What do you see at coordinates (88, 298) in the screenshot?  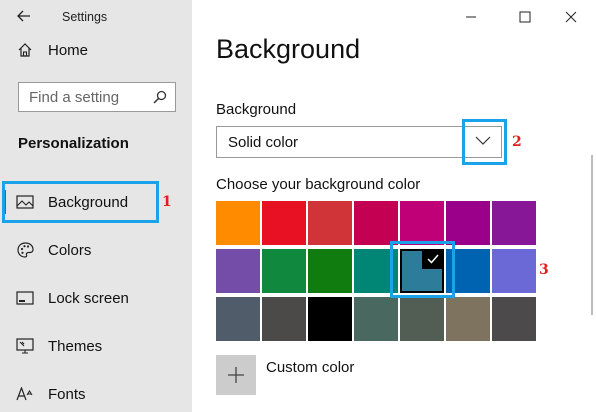 I see `sidebar-item-label: Lock screen` at bounding box center [88, 298].